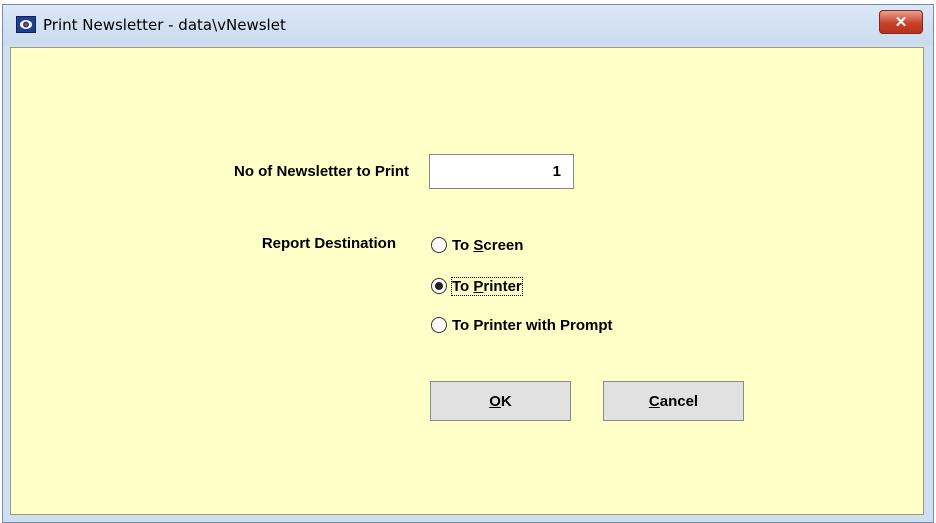 Image resolution: width=936 pixels, height=523 pixels. What do you see at coordinates (328, 243) in the screenshot?
I see `destination-label: Report Destination` at bounding box center [328, 243].